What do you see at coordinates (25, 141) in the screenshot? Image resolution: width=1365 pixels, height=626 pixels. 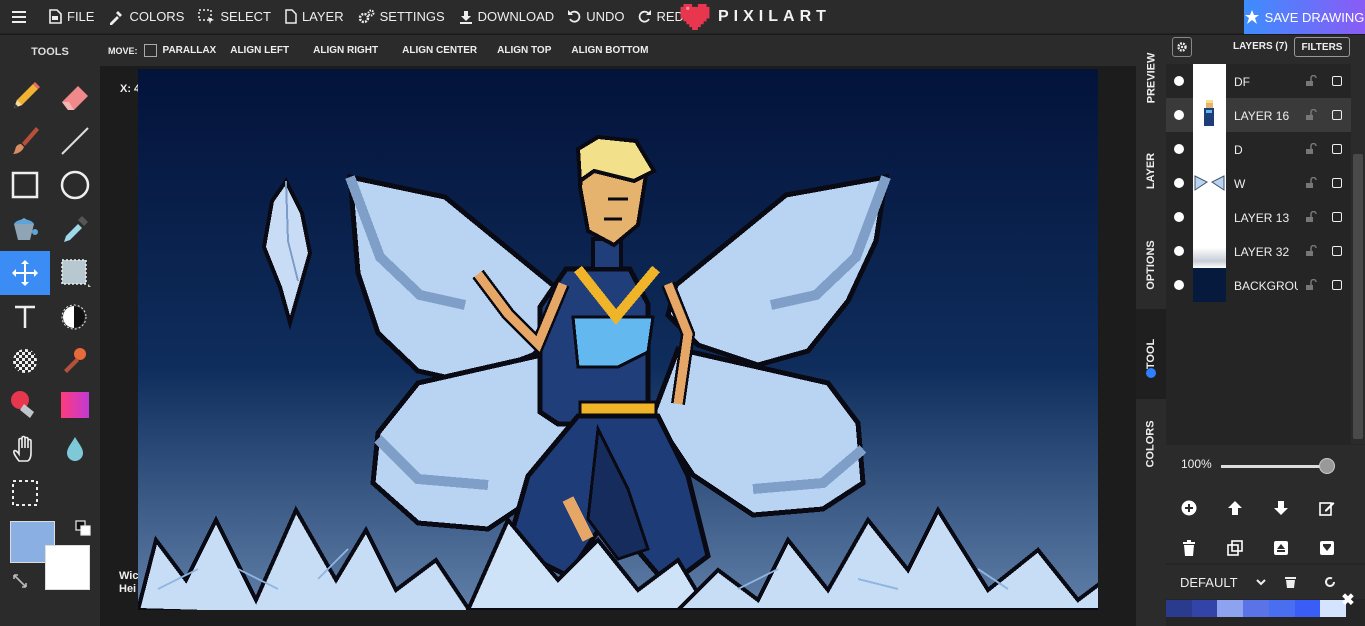 I see `brush-tool` at bounding box center [25, 141].